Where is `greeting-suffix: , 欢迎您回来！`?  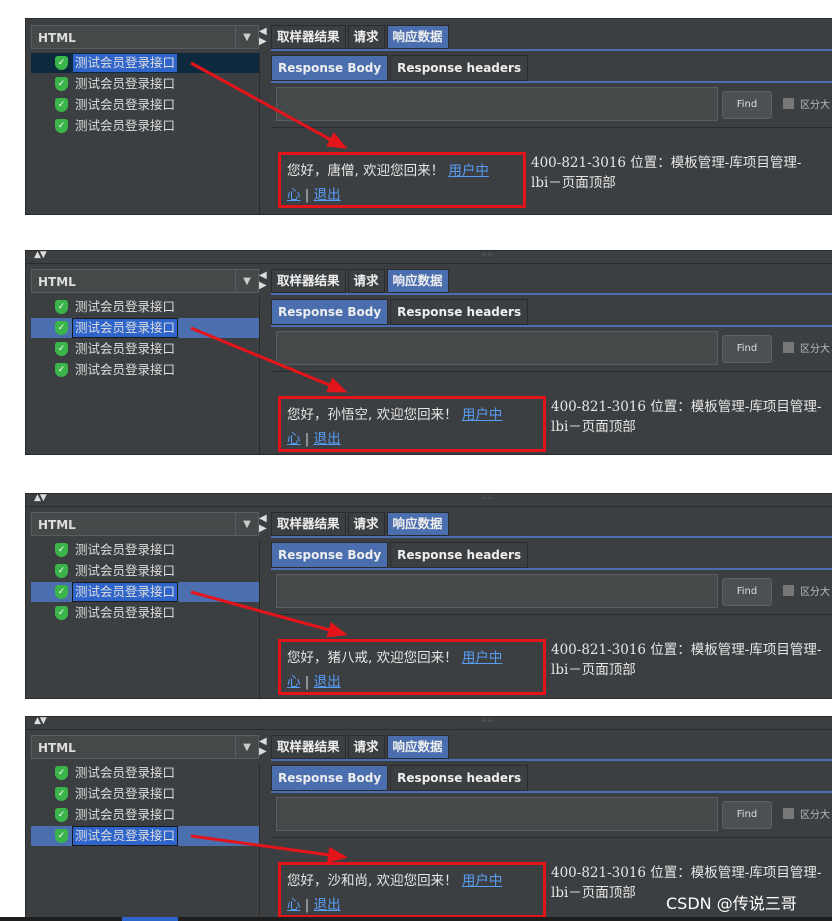 greeting-suffix: , 欢迎您回来！ is located at coordinates (415, 415).